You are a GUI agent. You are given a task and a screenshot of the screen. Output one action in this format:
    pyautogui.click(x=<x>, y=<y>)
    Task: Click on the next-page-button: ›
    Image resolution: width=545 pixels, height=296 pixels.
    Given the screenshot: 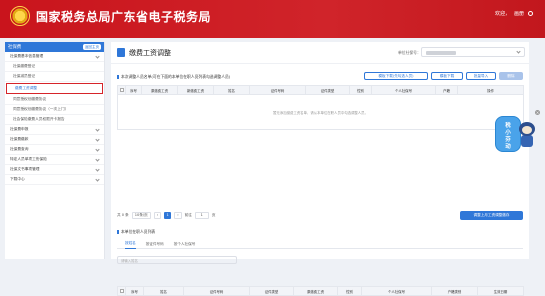 What is the action you would take?
    pyautogui.click(x=178, y=215)
    